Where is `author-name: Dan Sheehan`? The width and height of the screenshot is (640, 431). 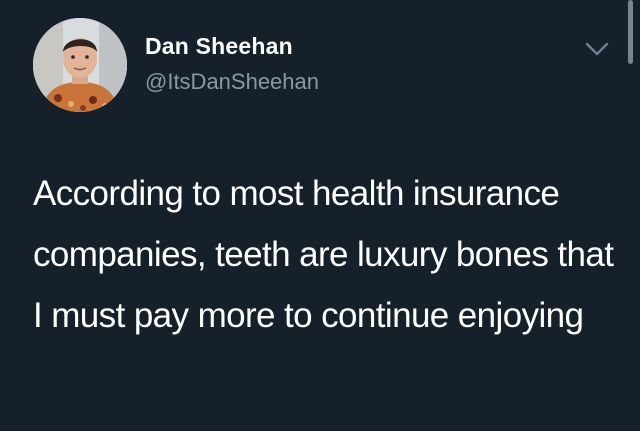
author-name: Dan Sheehan is located at coordinates (219, 46).